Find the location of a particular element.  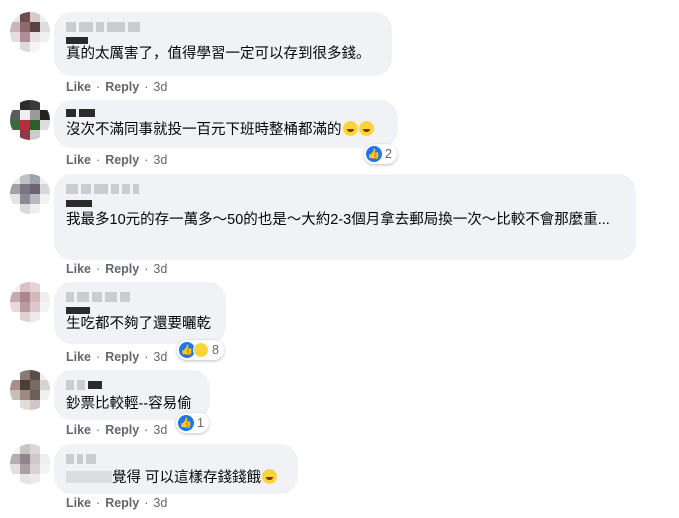

reaction-number: 8 is located at coordinates (215, 350).